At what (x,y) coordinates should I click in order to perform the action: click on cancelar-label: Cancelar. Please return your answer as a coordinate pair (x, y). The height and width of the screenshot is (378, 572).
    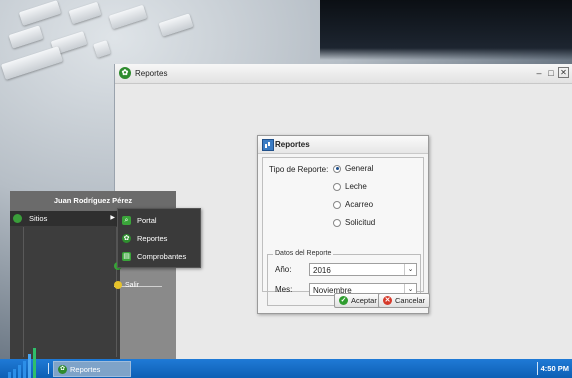
    Looking at the image, I should click on (410, 300).